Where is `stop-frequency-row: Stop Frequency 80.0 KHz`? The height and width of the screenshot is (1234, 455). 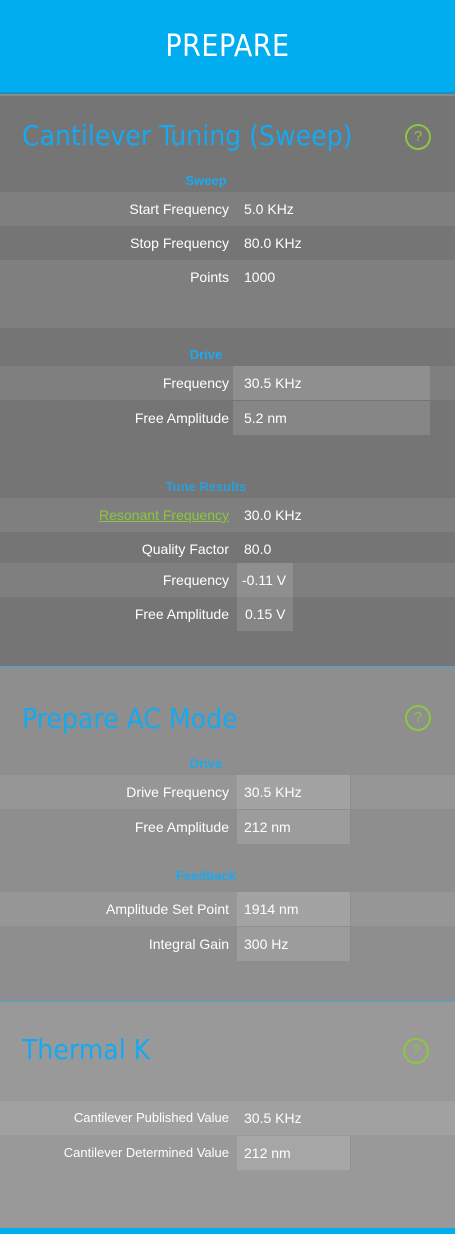
stop-frequency-row: Stop Frequency 80.0 KHz is located at coordinates (227, 243).